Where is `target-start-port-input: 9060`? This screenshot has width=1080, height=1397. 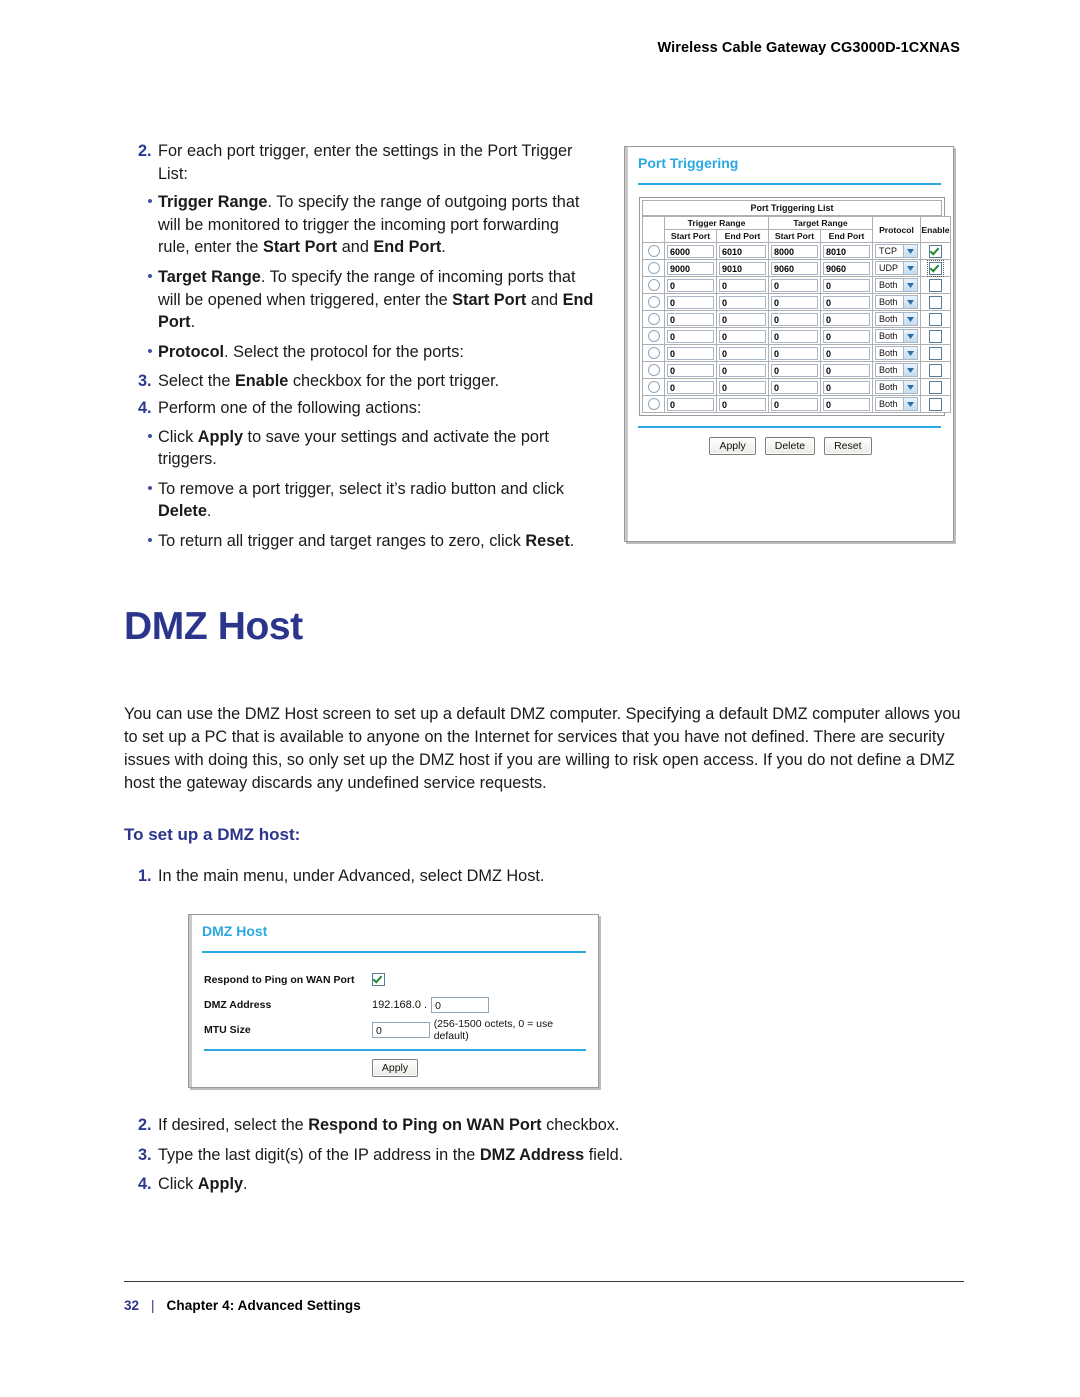 target-start-port-input: 9060 is located at coordinates (794, 268).